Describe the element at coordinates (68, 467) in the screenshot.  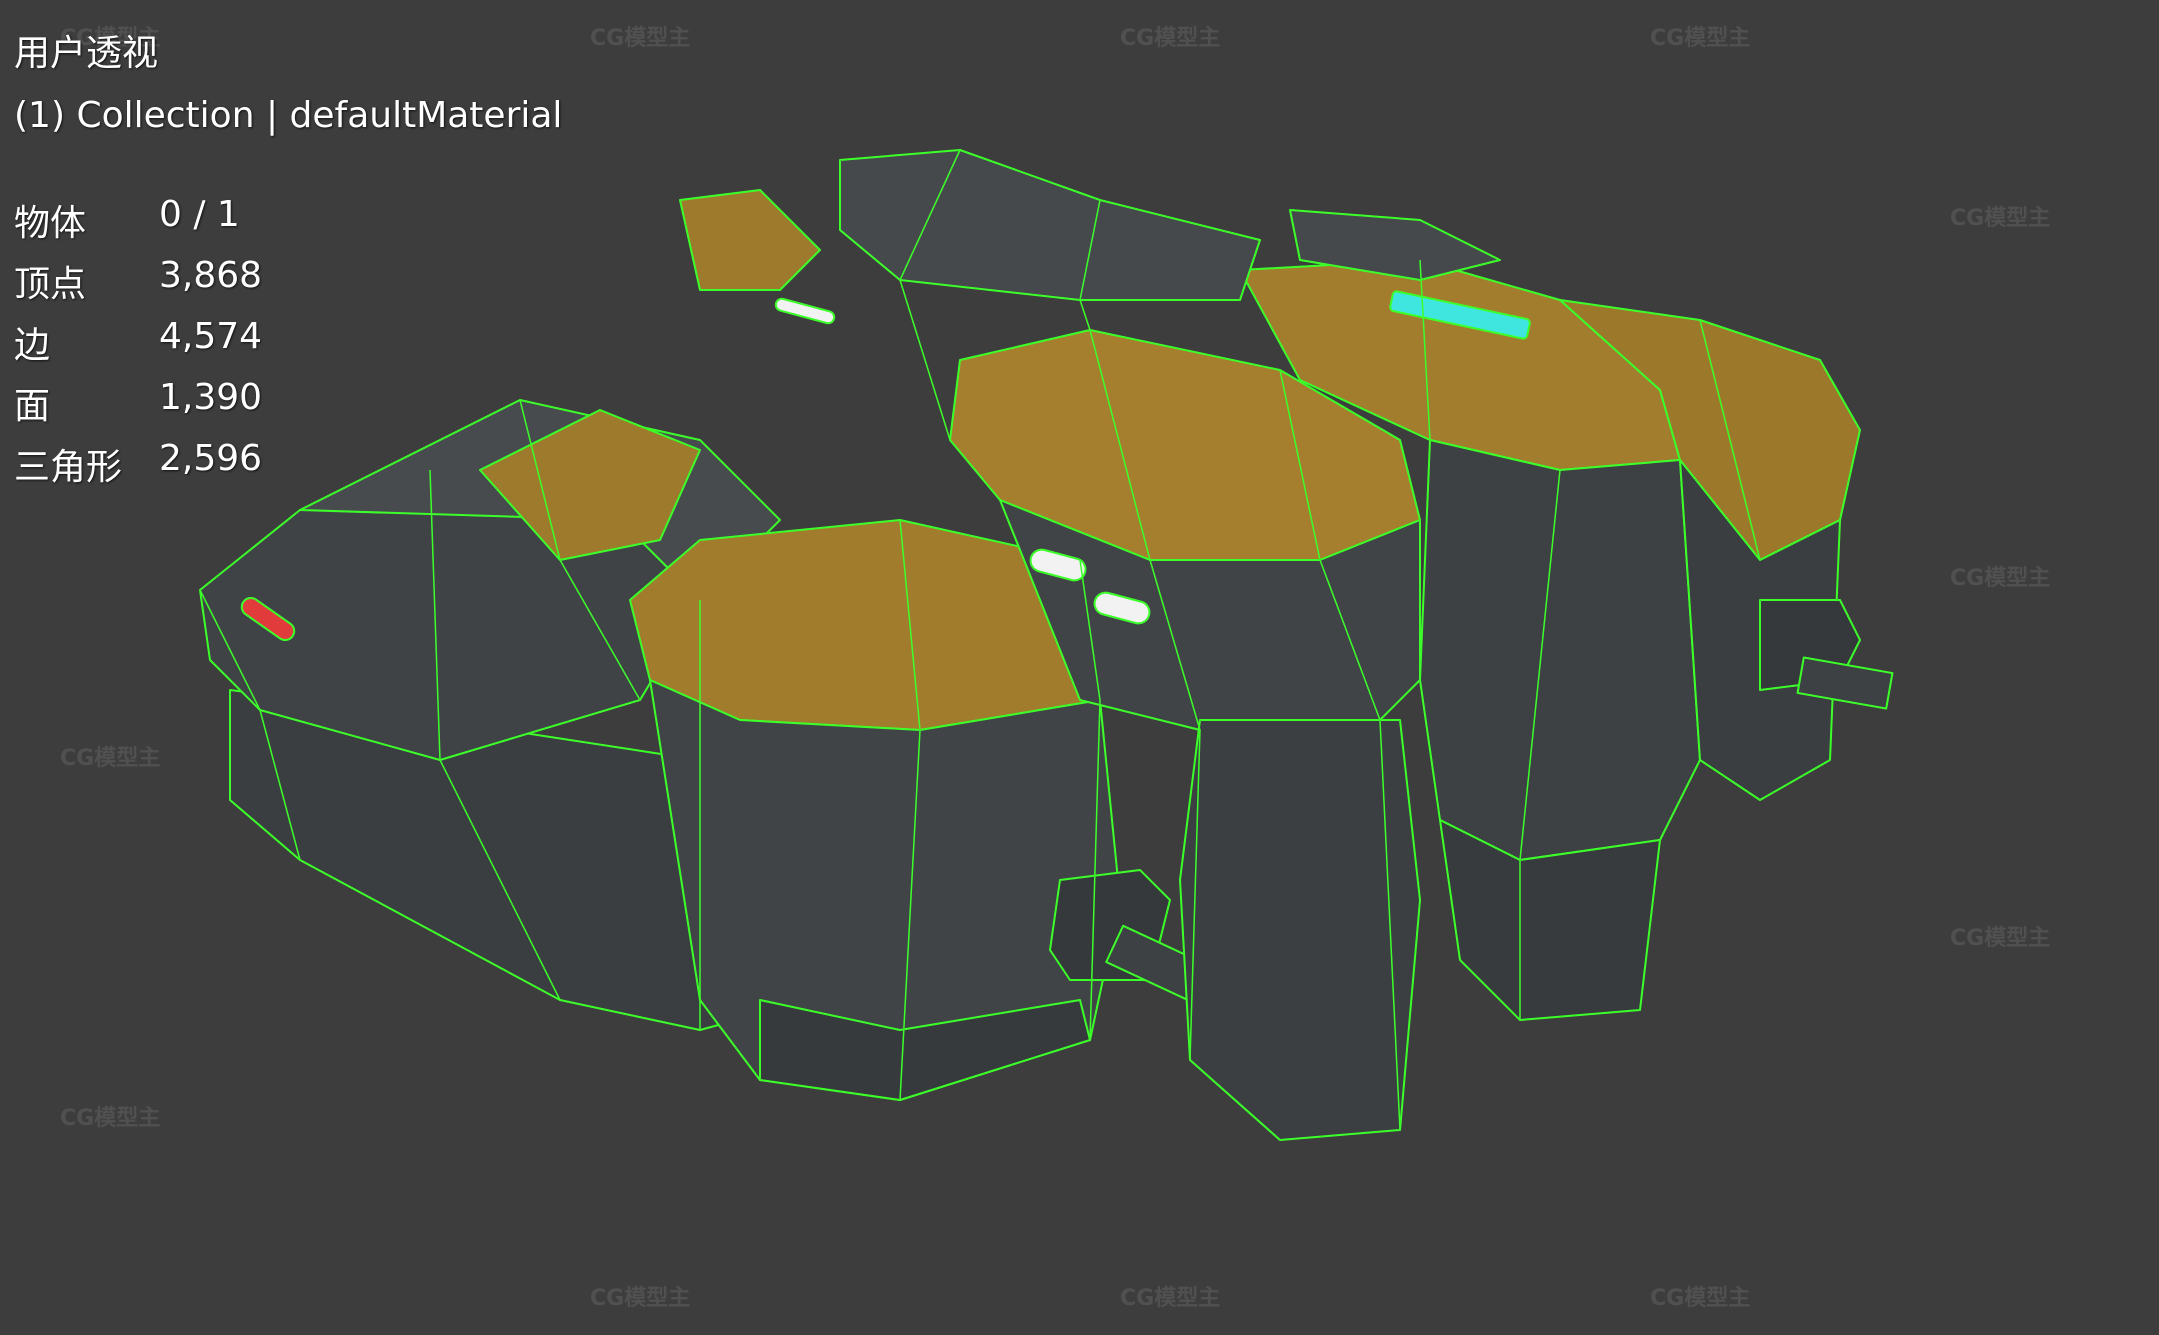
I see `stat-label: 三角形` at that location.